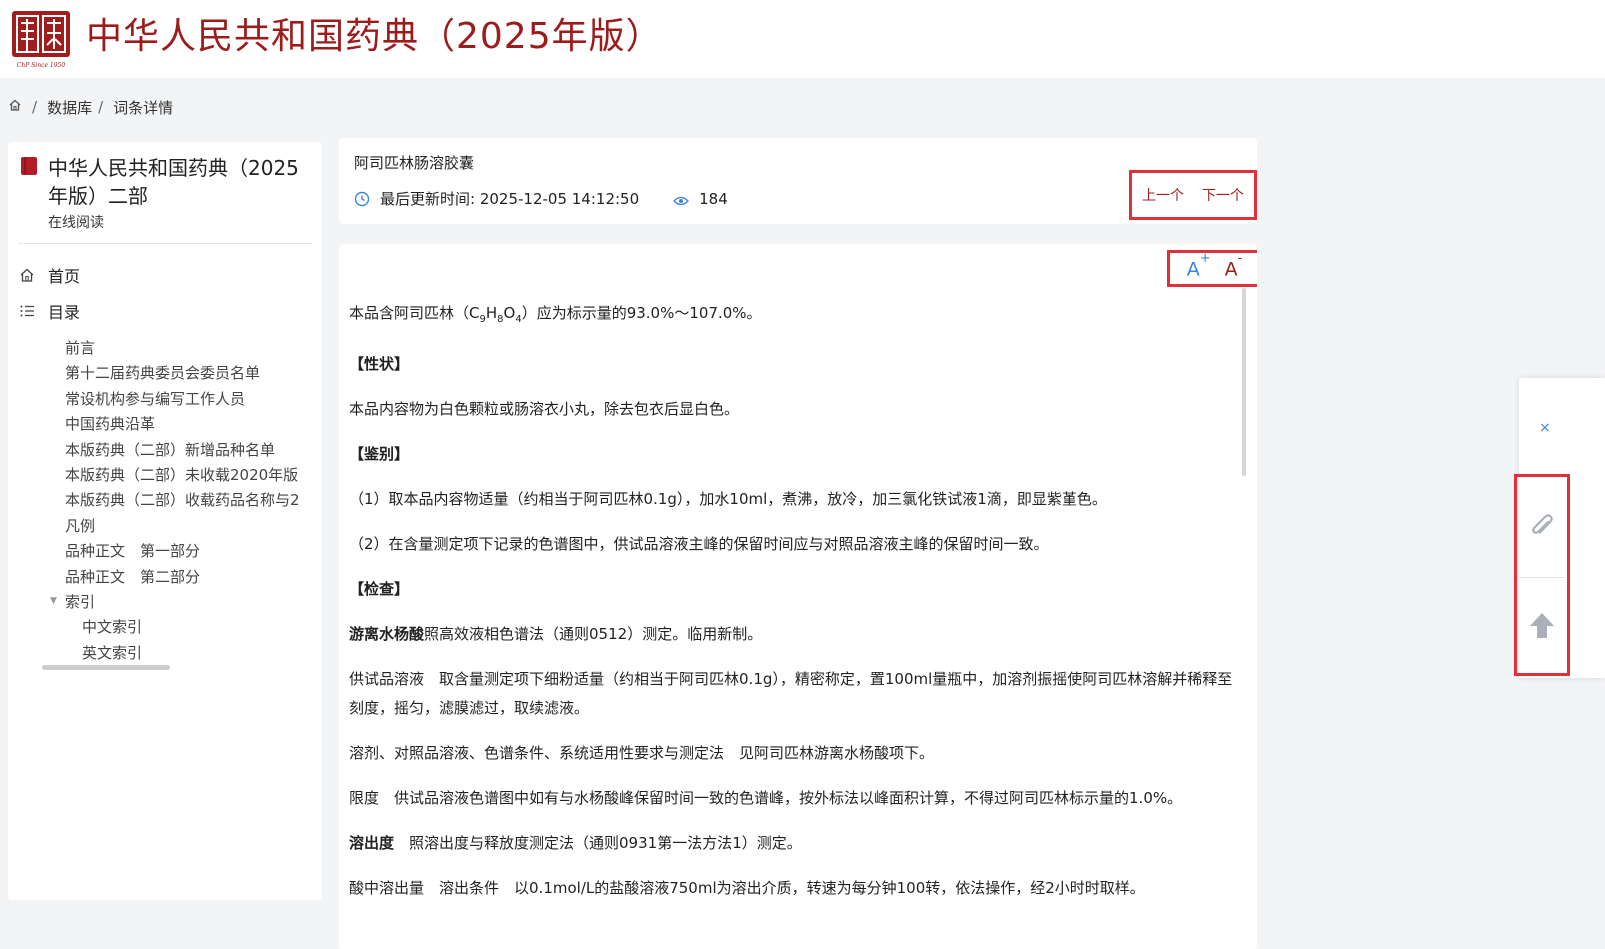 The width and height of the screenshot is (1605, 949). Describe the element at coordinates (374, 36) in the screenshot. I see `site-title: 中华人民共和国药典（2025年版）` at that location.